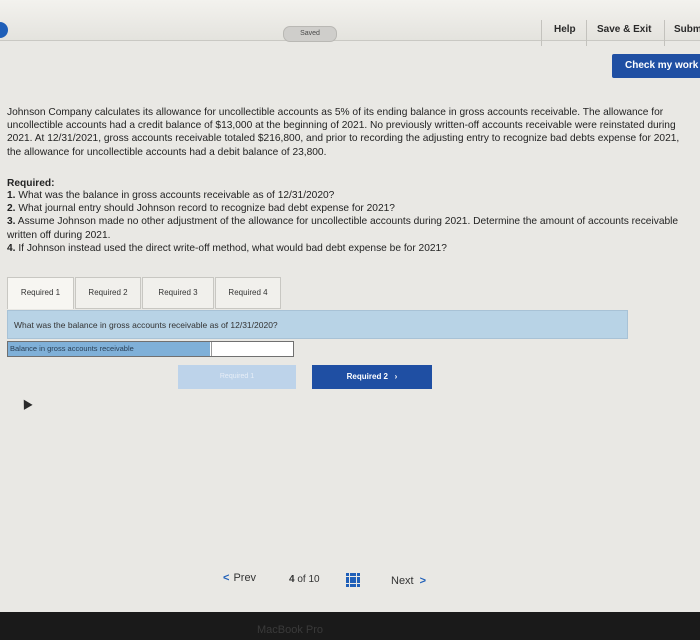  I want to click on bottom-navigation: < Prev 4 of 10 Next >, so click(350, 582).